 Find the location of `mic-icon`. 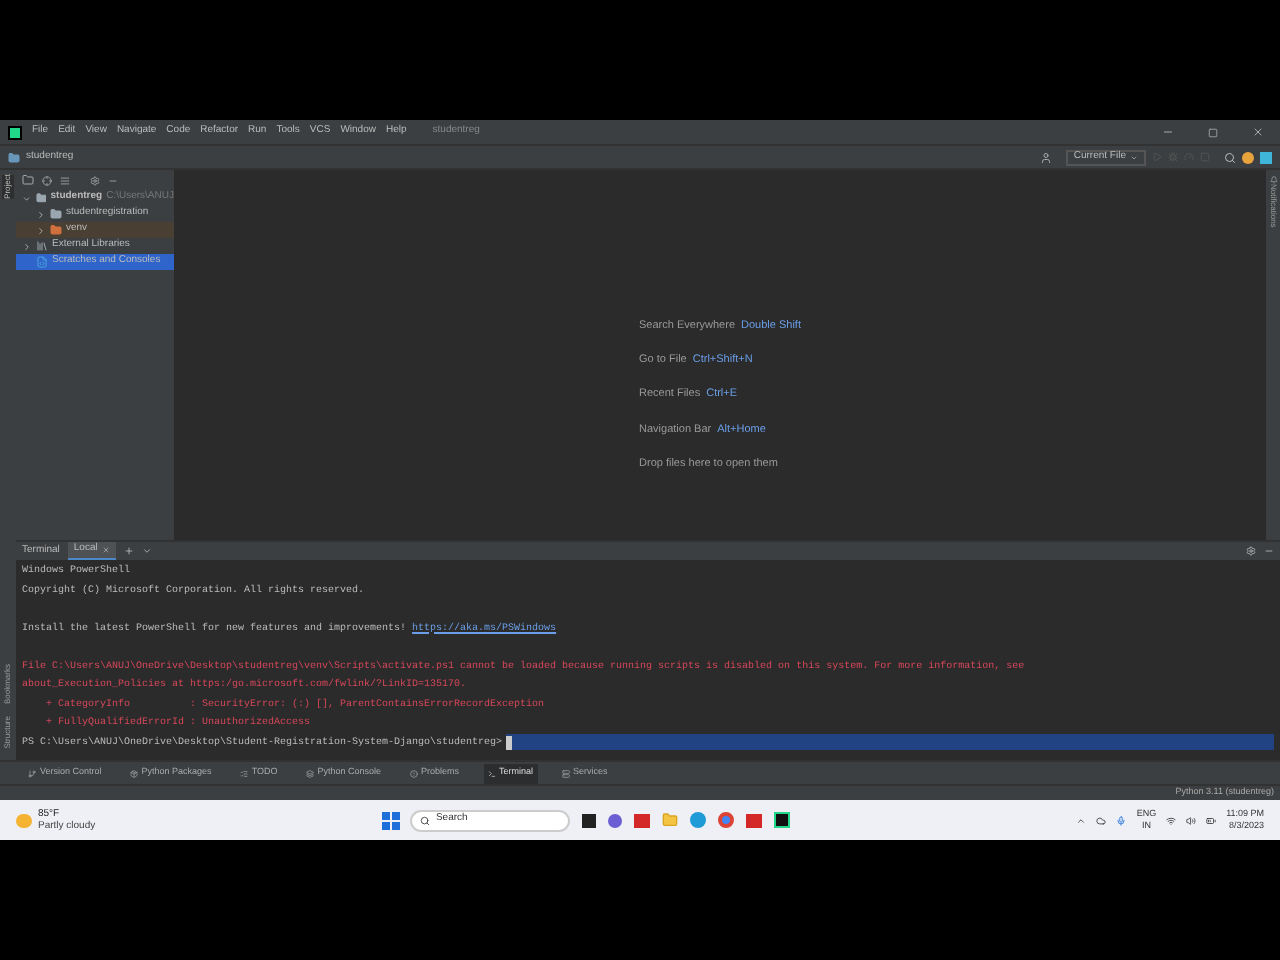

mic-icon is located at coordinates (1121, 820).